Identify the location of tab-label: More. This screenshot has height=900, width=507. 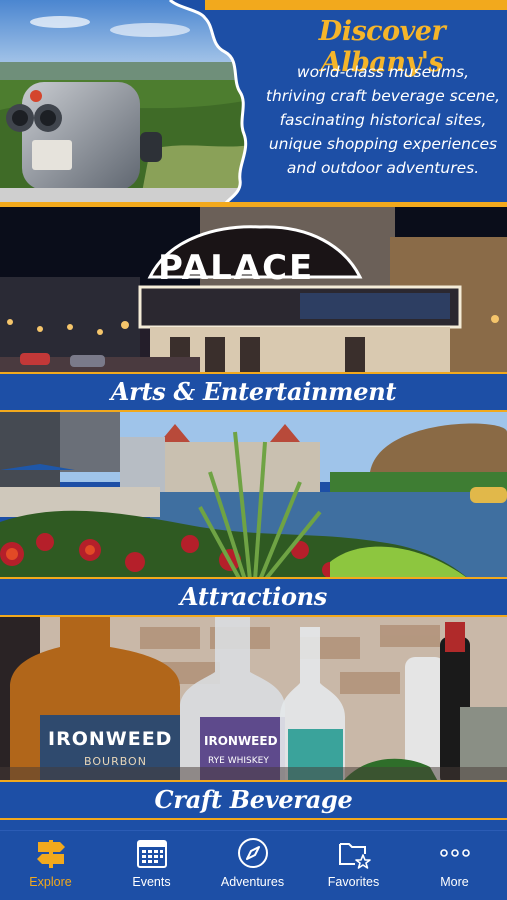
(454, 882).